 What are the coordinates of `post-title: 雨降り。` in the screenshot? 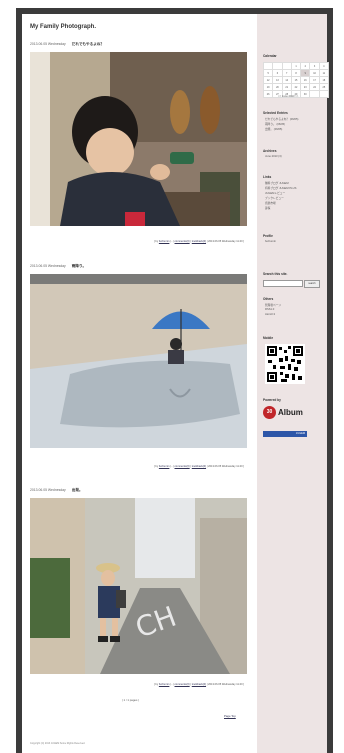 It's located at (79, 266).